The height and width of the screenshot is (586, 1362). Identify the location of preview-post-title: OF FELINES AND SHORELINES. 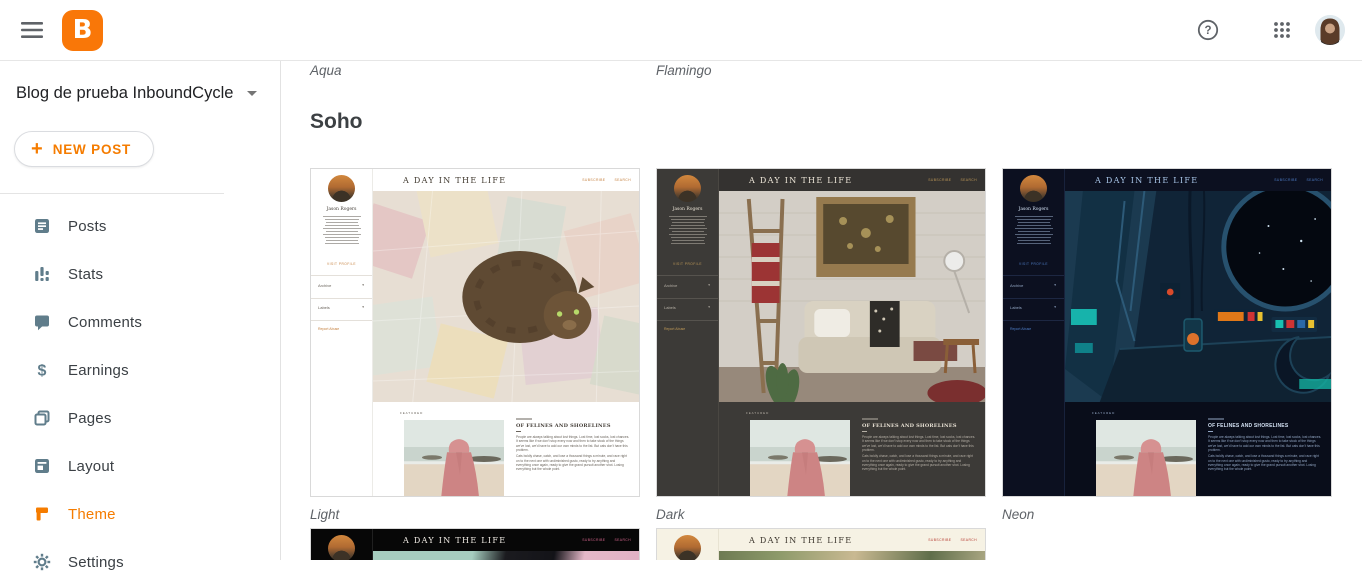
(1248, 425).